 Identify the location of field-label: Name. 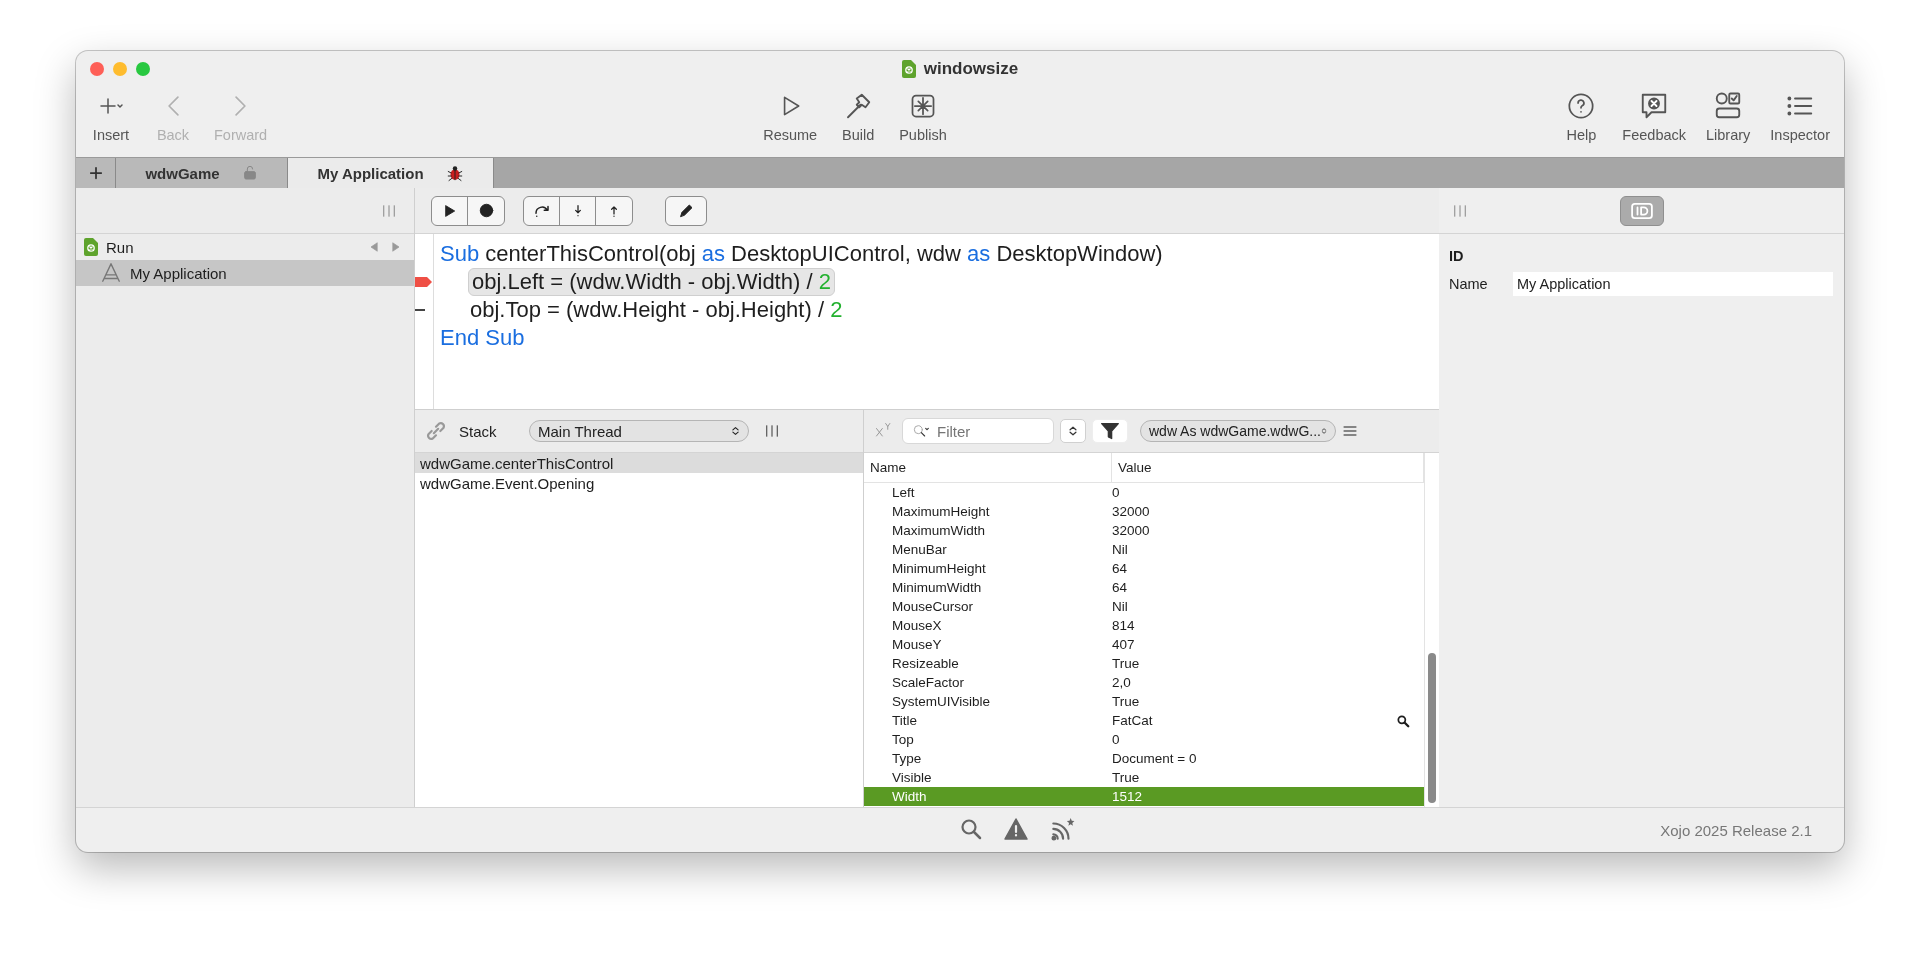
(1469, 284).